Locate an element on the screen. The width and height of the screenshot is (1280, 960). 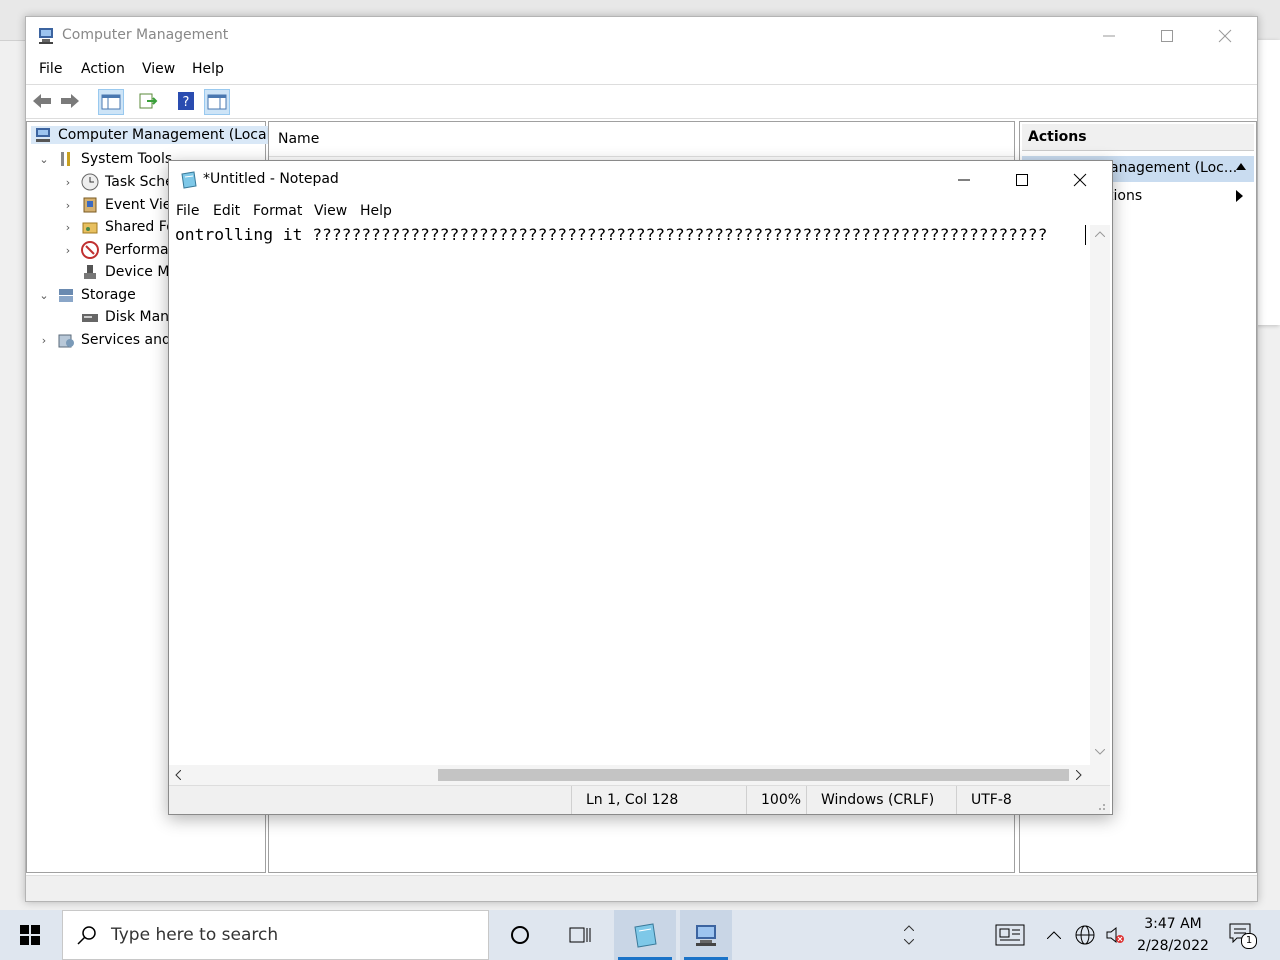
taskbar-clock: 3:47 AM 2/28/2022 is located at coordinates (1173, 935).